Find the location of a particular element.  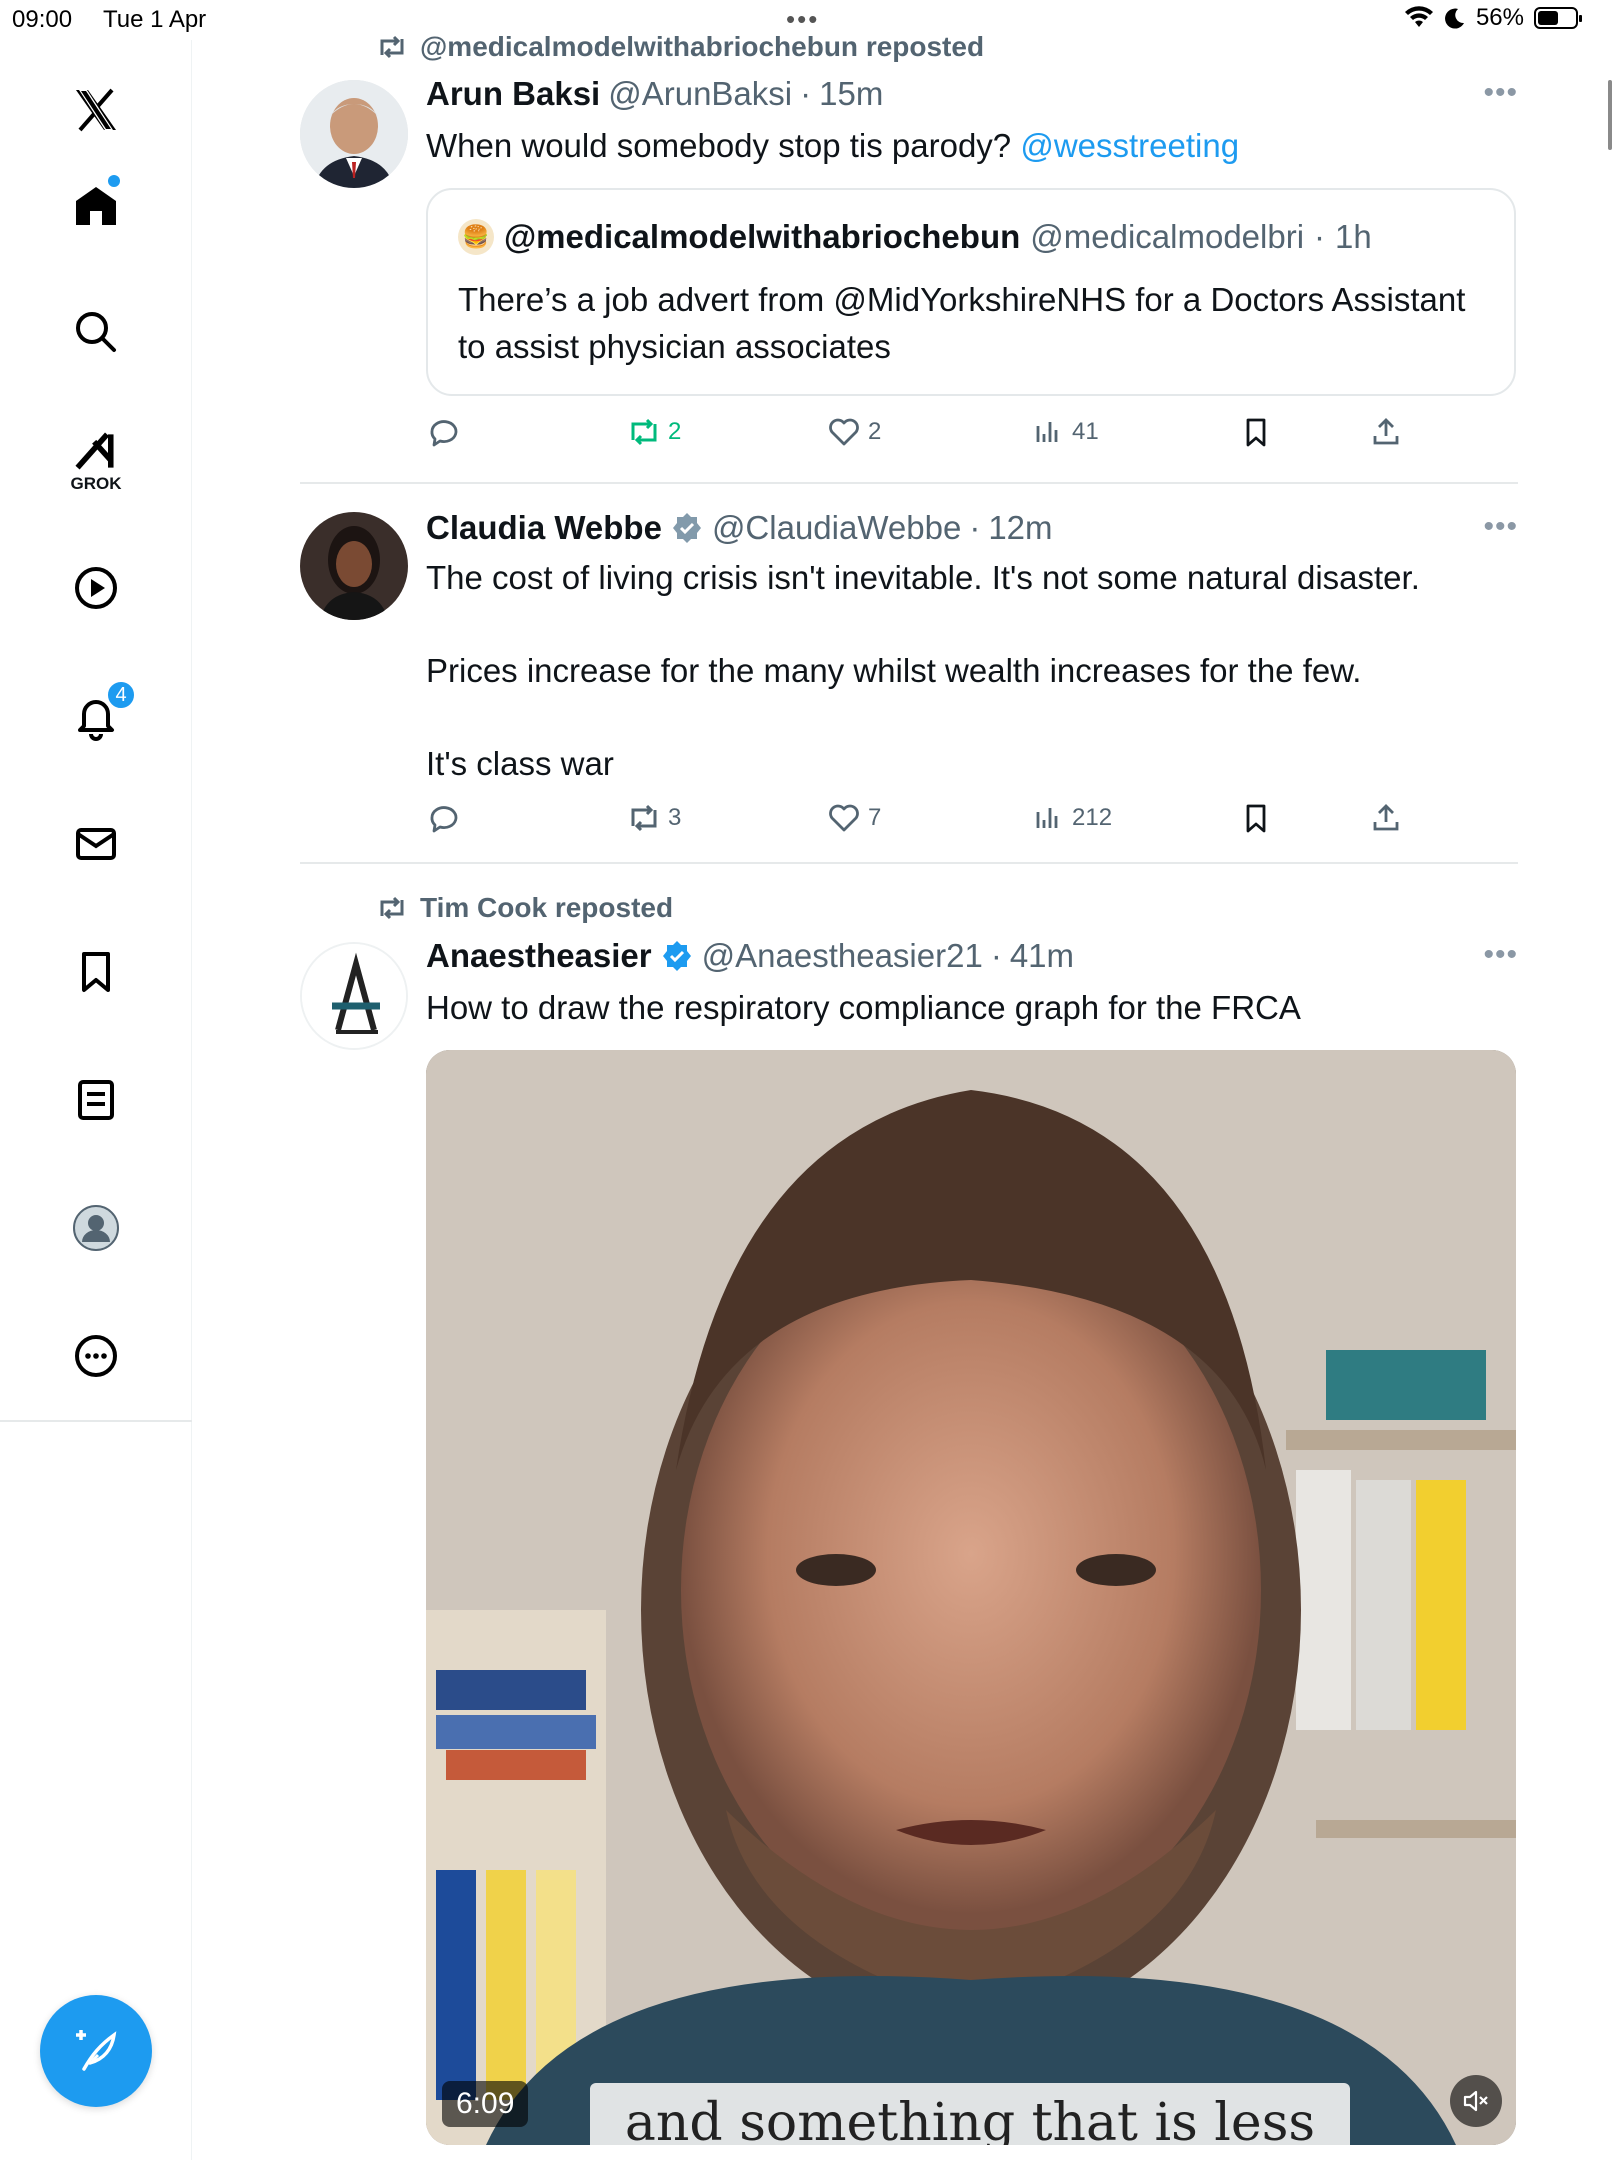

sidebar-item-bookmarks is located at coordinates (96, 972).